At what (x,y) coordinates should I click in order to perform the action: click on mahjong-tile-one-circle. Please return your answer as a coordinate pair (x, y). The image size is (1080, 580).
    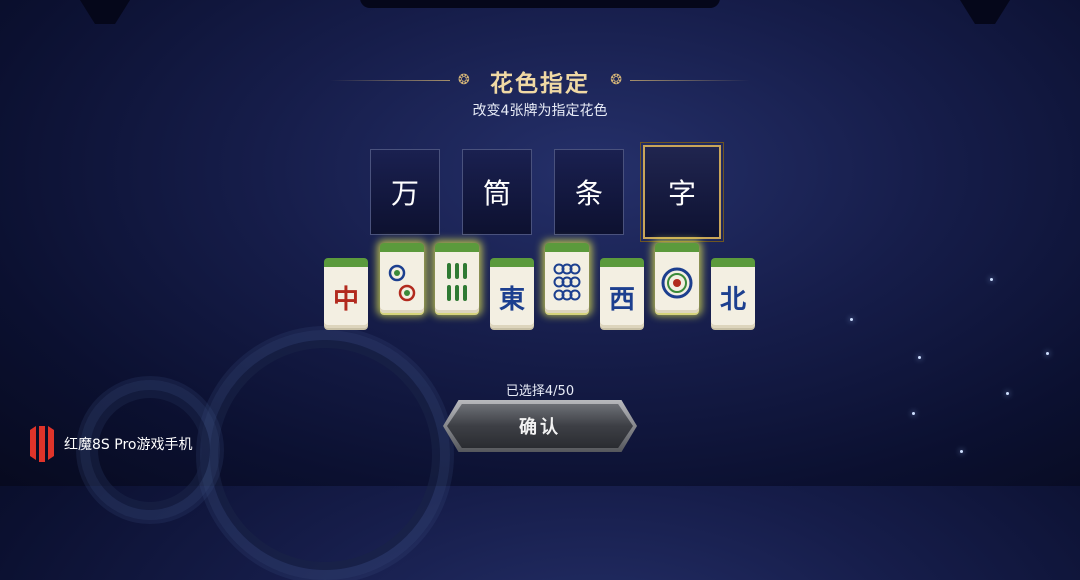
    Looking at the image, I should click on (677, 278).